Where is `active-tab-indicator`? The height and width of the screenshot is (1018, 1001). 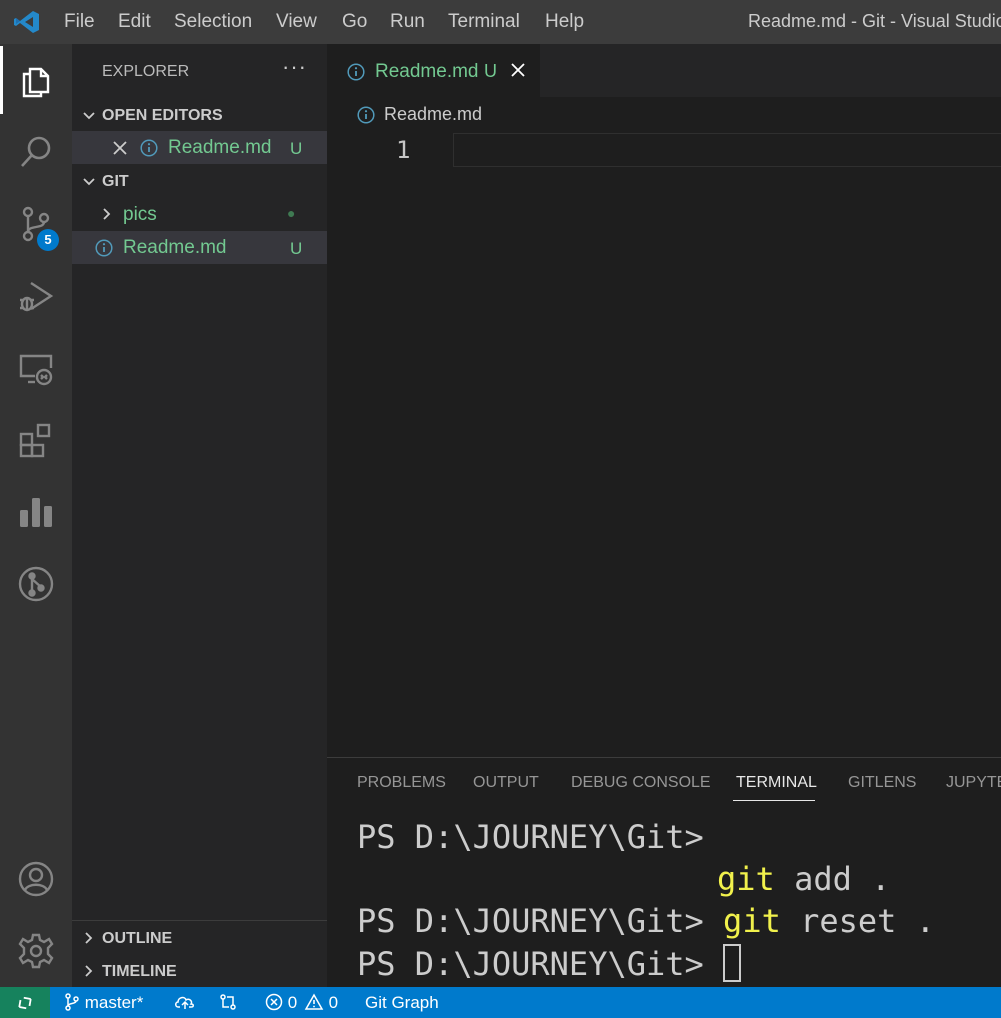
active-tab-indicator is located at coordinates (774, 800).